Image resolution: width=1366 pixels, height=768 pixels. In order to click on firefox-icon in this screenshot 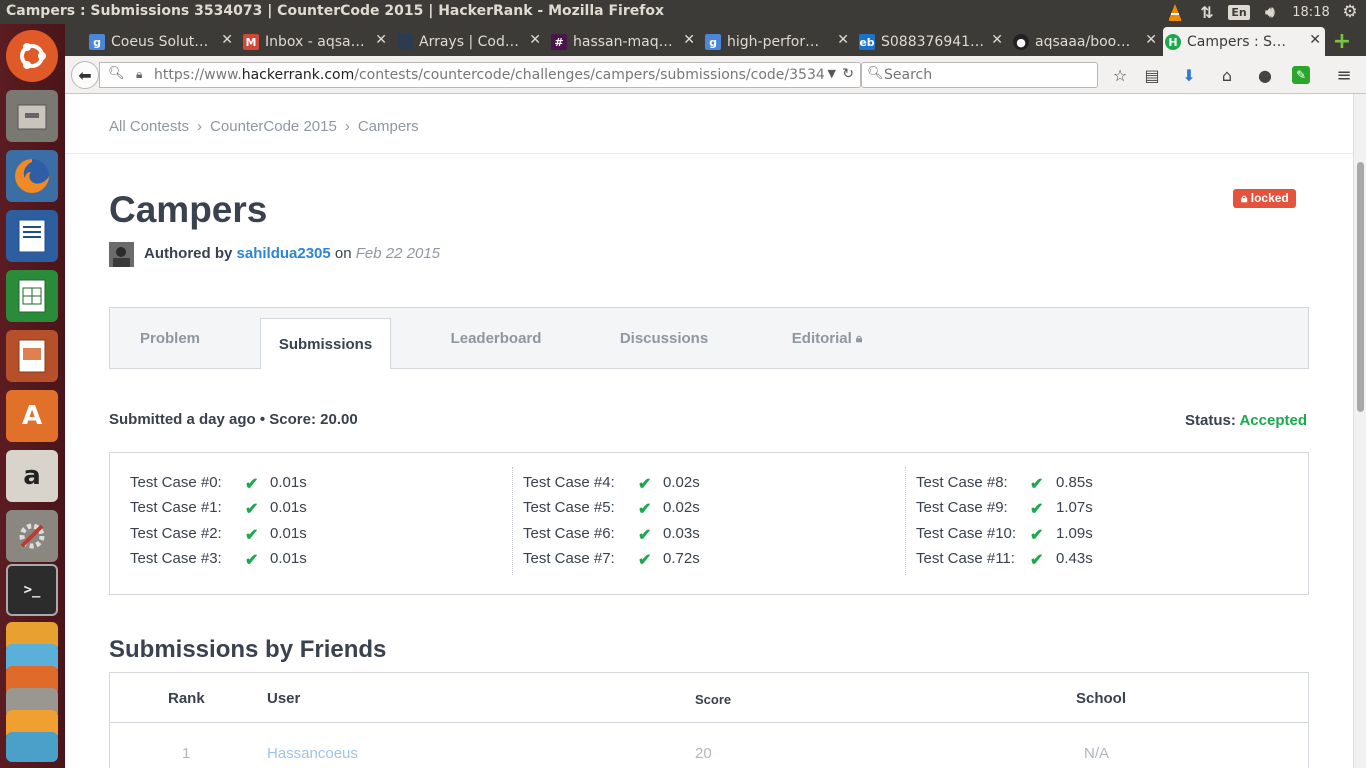, I will do `click(32, 176)`.